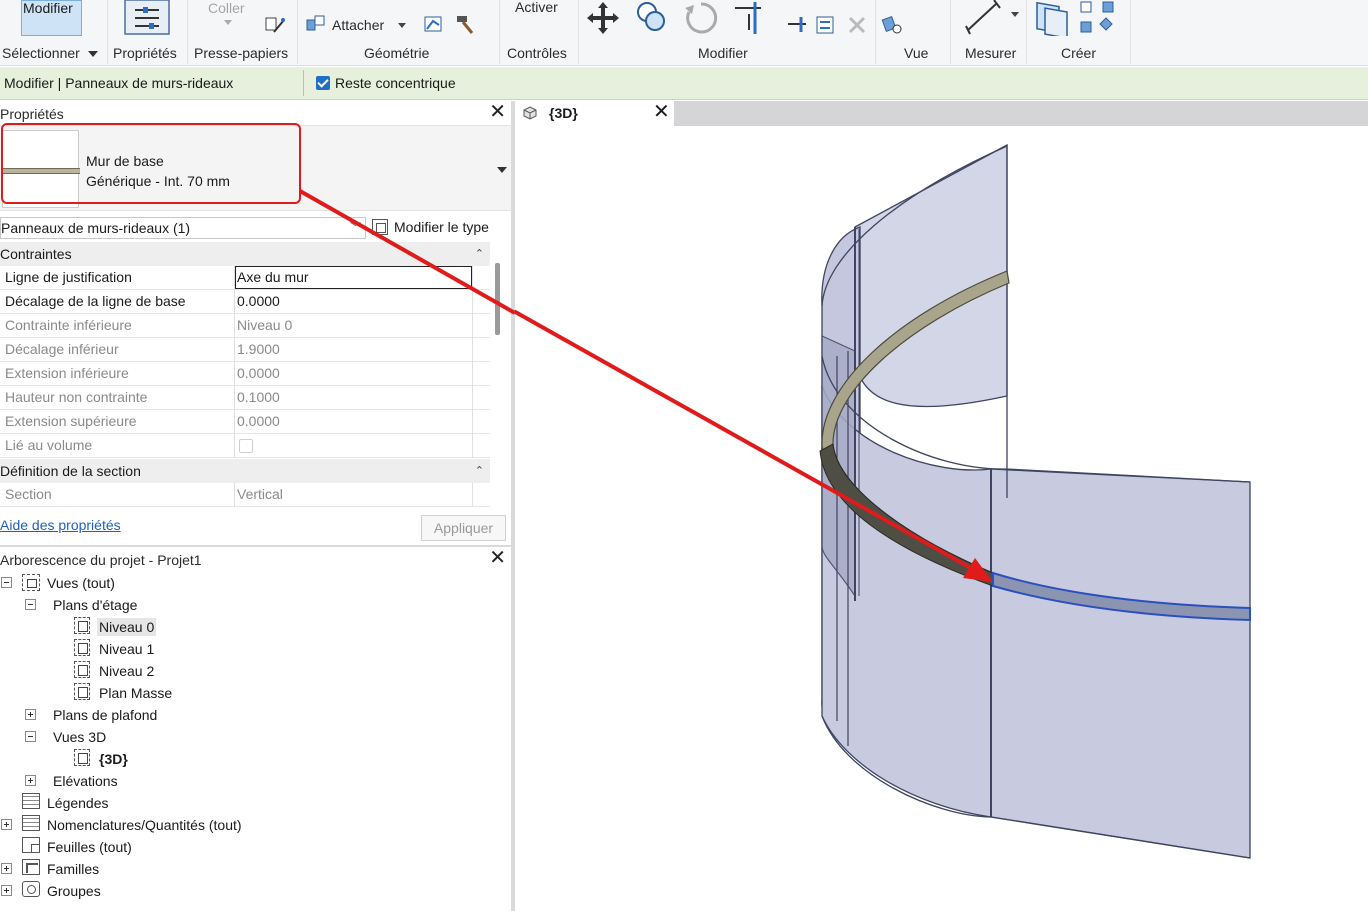  Describe the element at coordinates (67, 373) in the screenshot. I see `property-label: Extension inférieure` at that location.